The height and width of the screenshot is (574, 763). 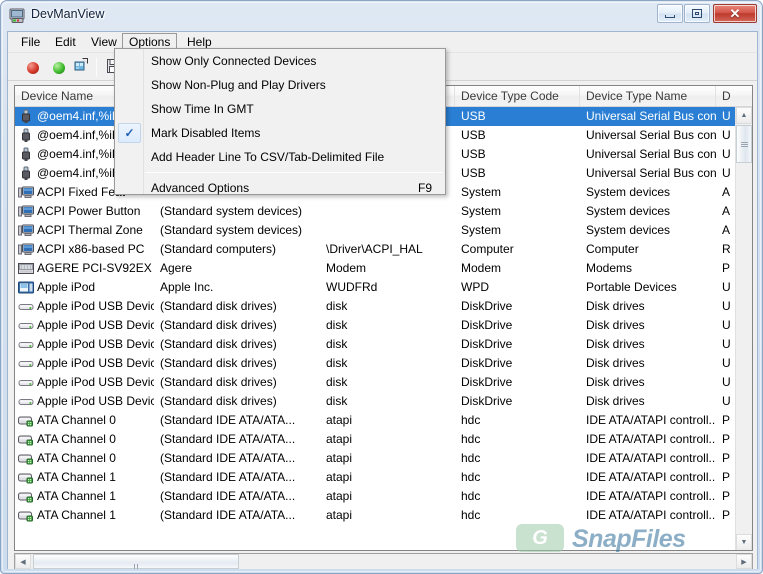 I want to click on cell-vendor: (Standard computers), so click(x=218, y=249).